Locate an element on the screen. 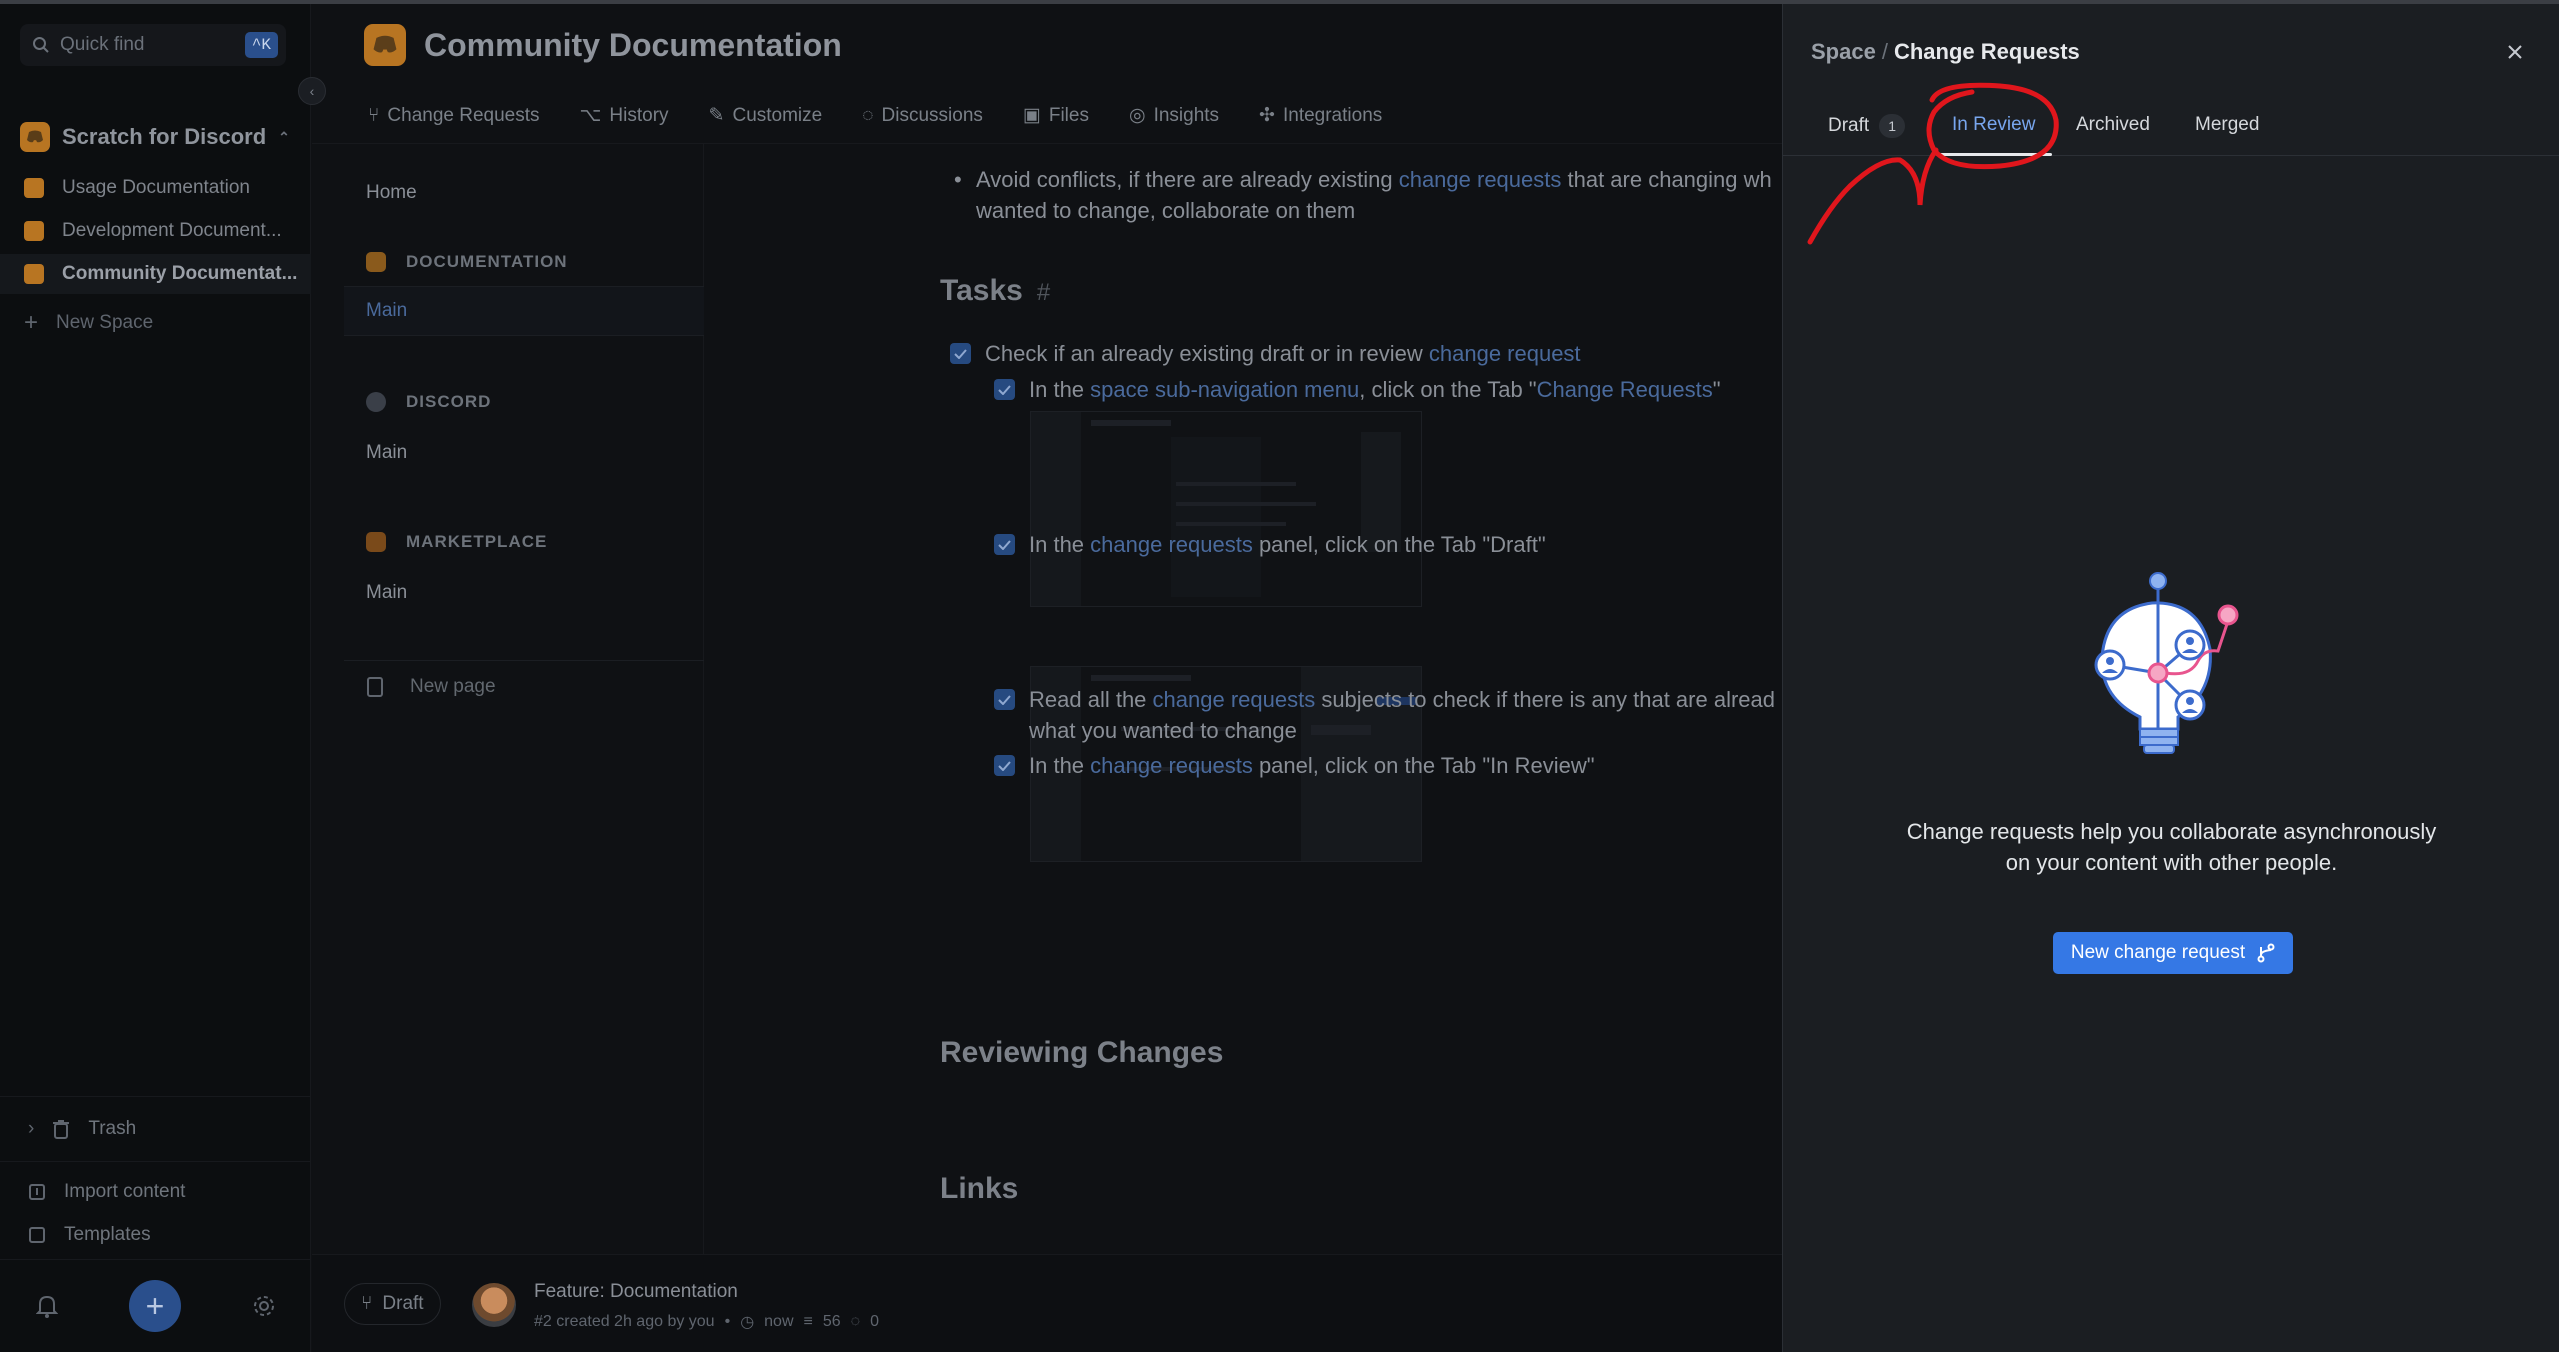  close-icon is located at coordinates (2515, 52).